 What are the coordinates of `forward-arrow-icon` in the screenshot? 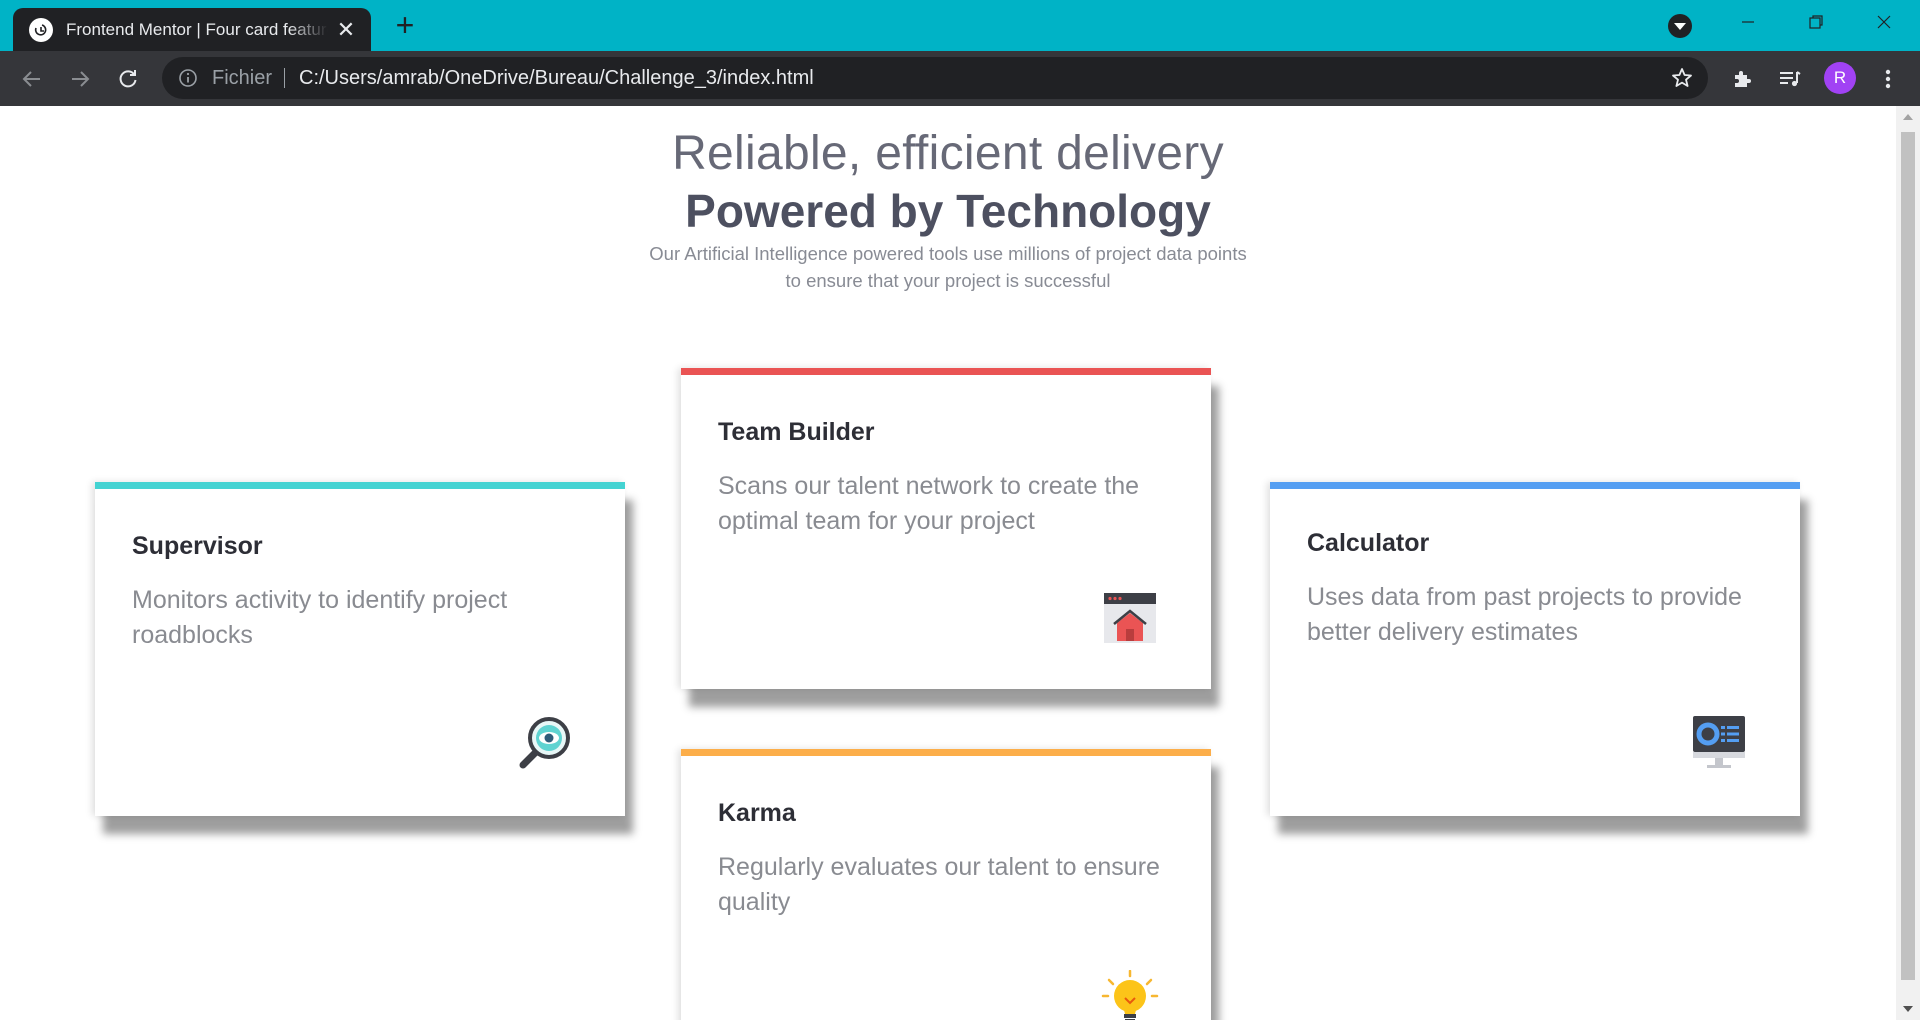 It's located at (80, 79).